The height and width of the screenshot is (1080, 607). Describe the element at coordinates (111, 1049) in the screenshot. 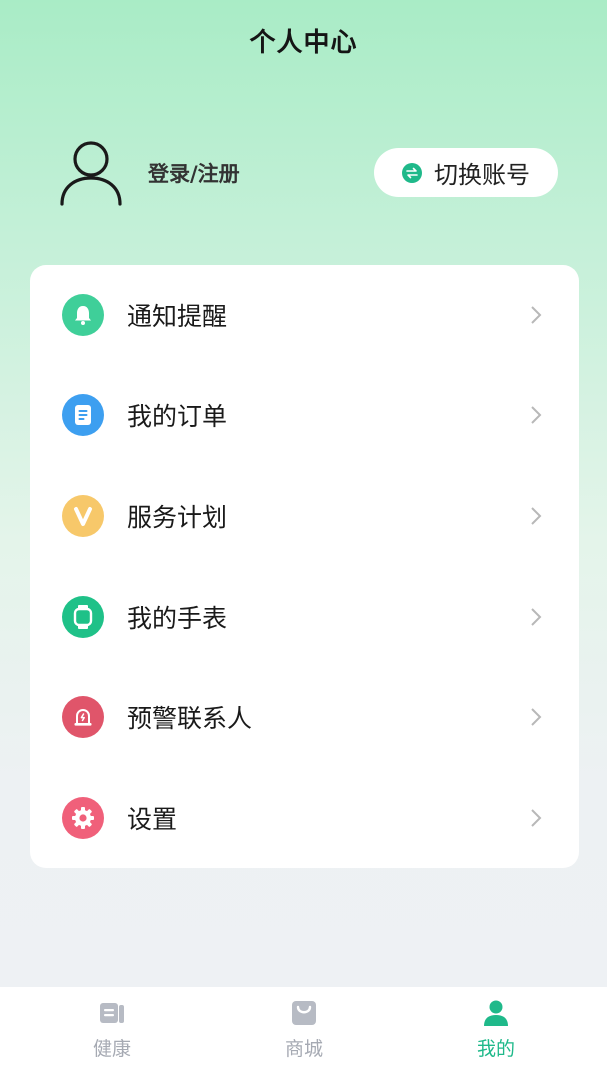

I see `tab-label: 健康` at that location.